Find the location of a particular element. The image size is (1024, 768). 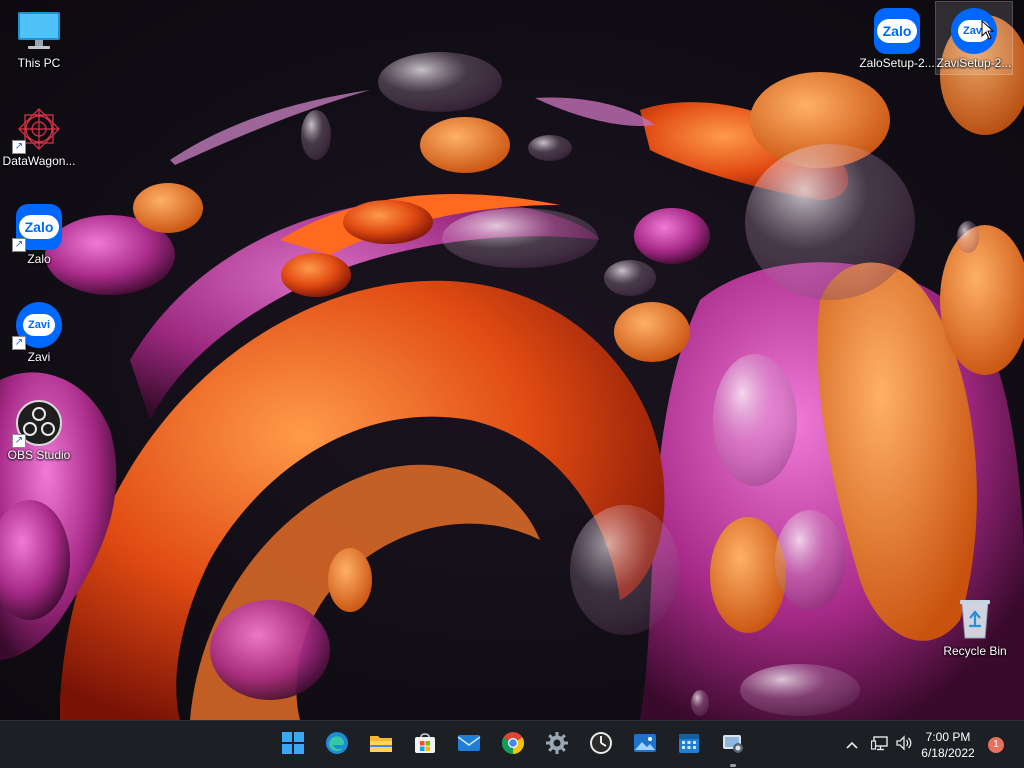

zavi-logo-text: Zavi is located at coordinates (38, 325).